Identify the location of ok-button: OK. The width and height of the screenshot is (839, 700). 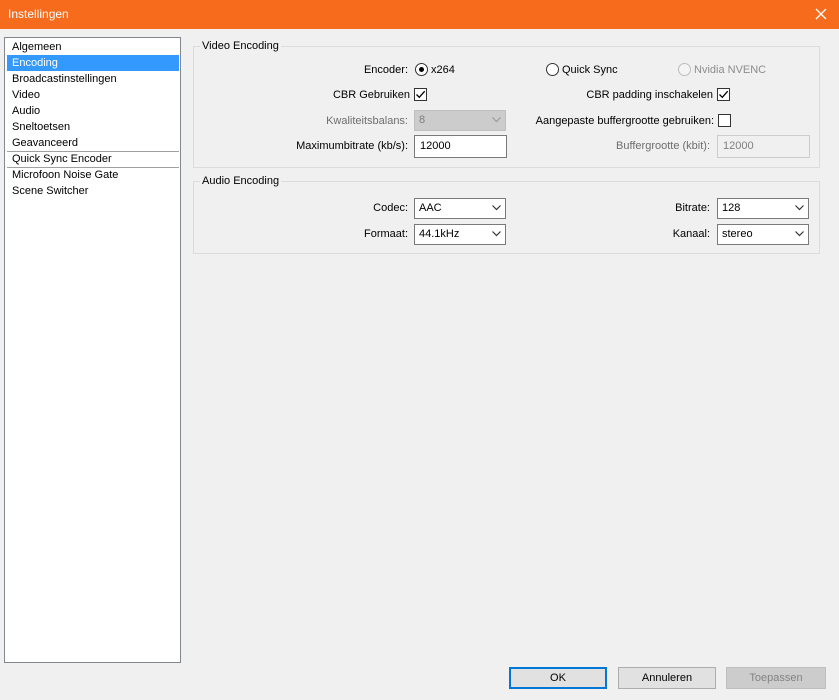
(558, 678).